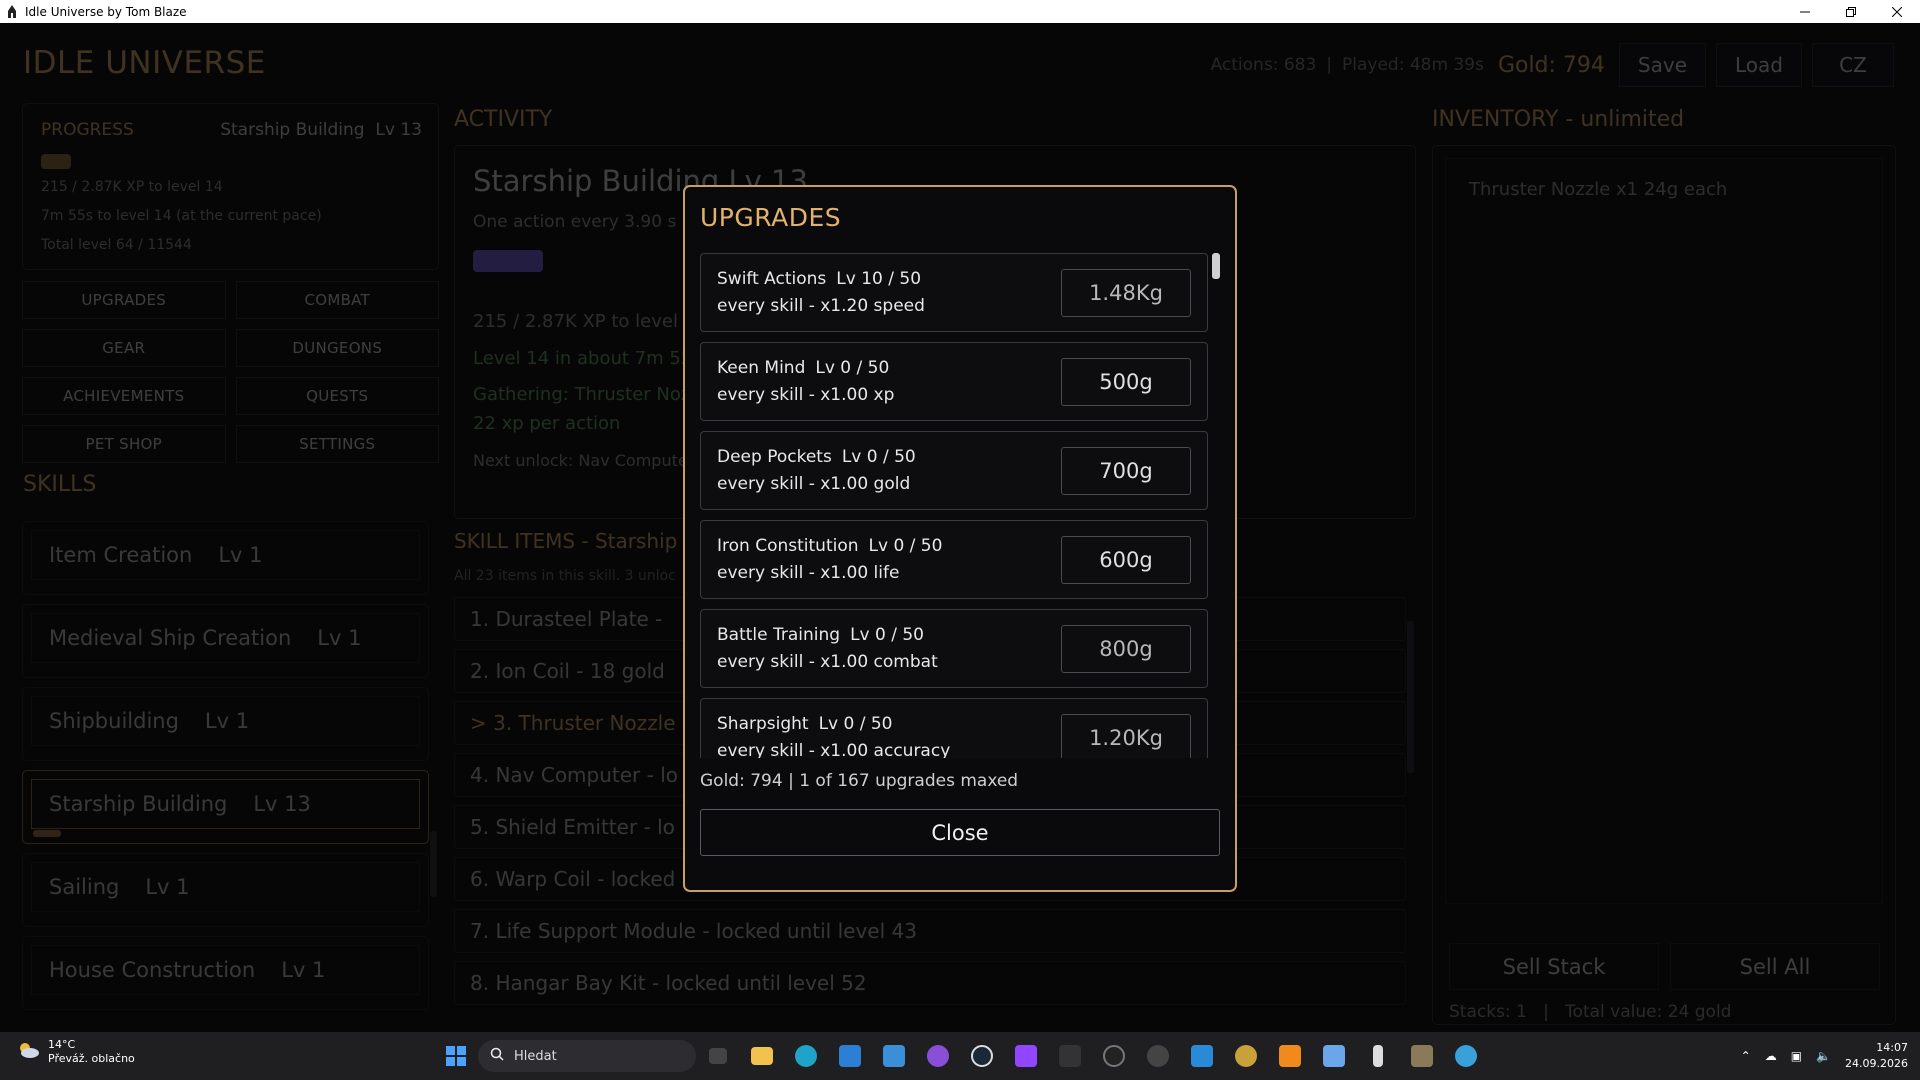 Image resolution: width=1920 pixels, height=1080 pixels. Describe the element at coordinates (1334, 1056) in the screenshot. I see `app-blue-icon` at that location.